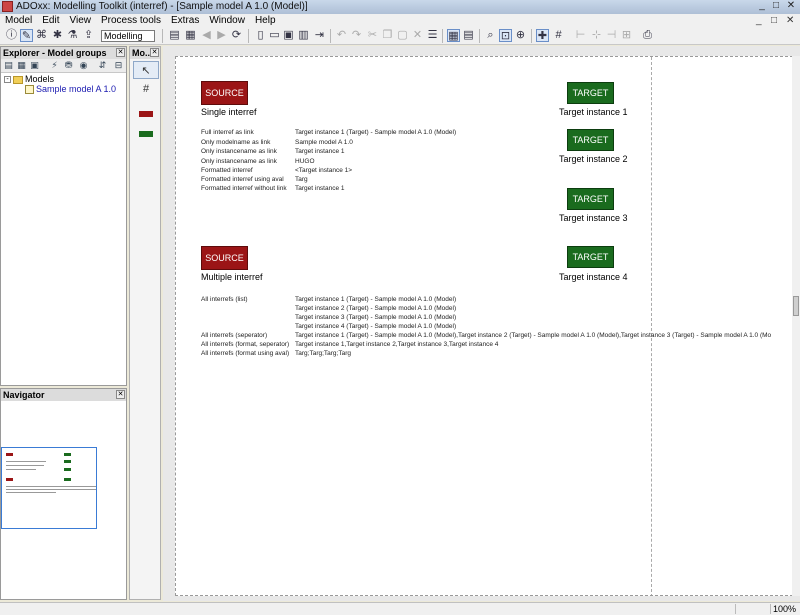 This screenshot has height=615, width=800. What do you see at coordinates (356, 35) in the screenshot?
I see `redo-icon: ↷` at bounding box center [356, 35].